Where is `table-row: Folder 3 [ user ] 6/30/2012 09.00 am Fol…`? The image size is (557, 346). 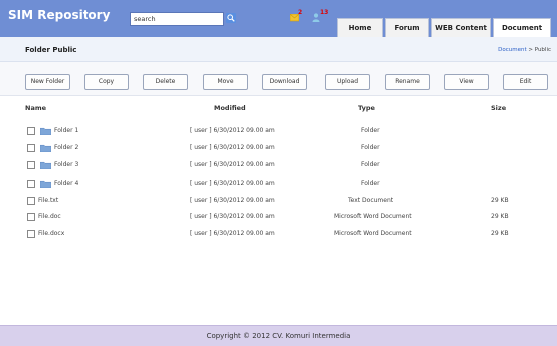 table-row: Folder 3 [ user ] 6/30/2012 09.00 am Fol… is located at coordinates (278, 166).